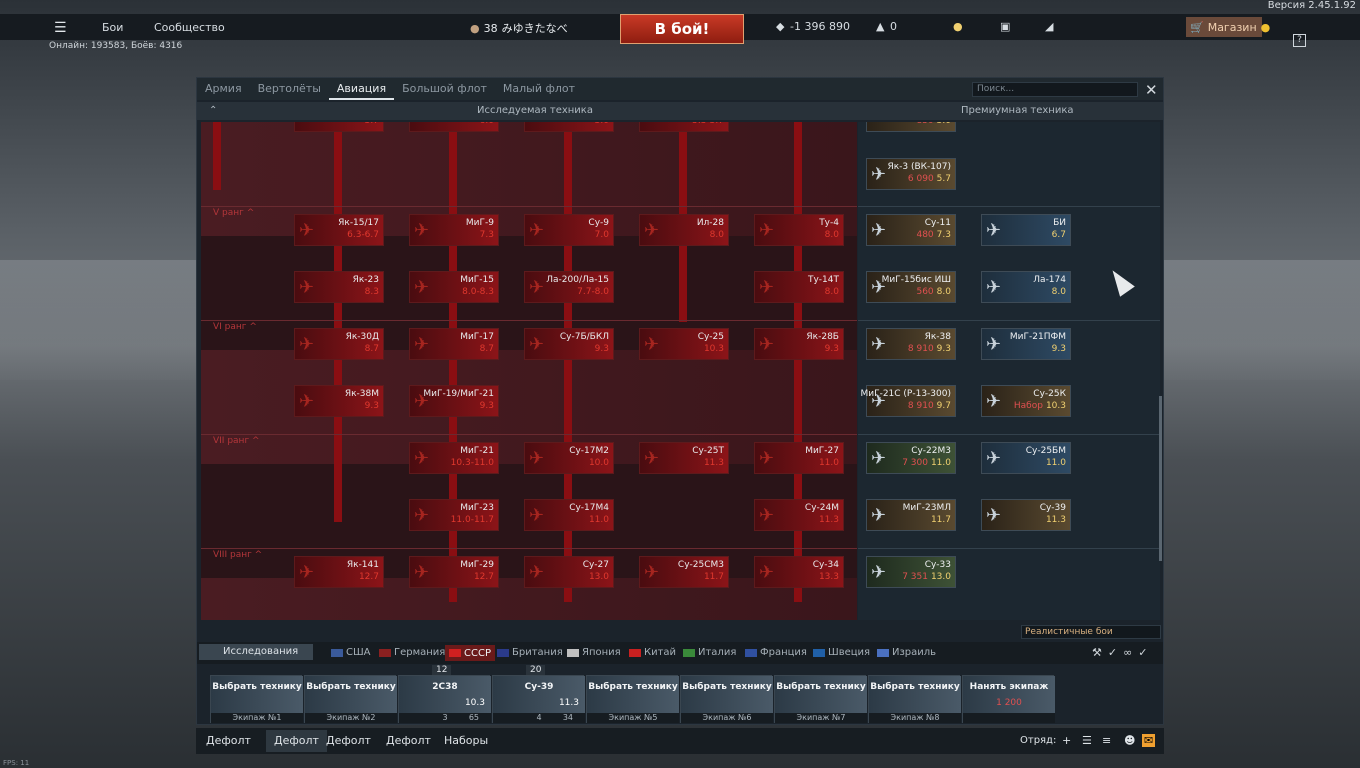 This screenshot has height=768, width=1360. What do you see at coordinates (339, 344) in the screenshot?
I see `tree-vehicle-card: ✈ Як-30Д 8.7` at bounding box center [339, 344].